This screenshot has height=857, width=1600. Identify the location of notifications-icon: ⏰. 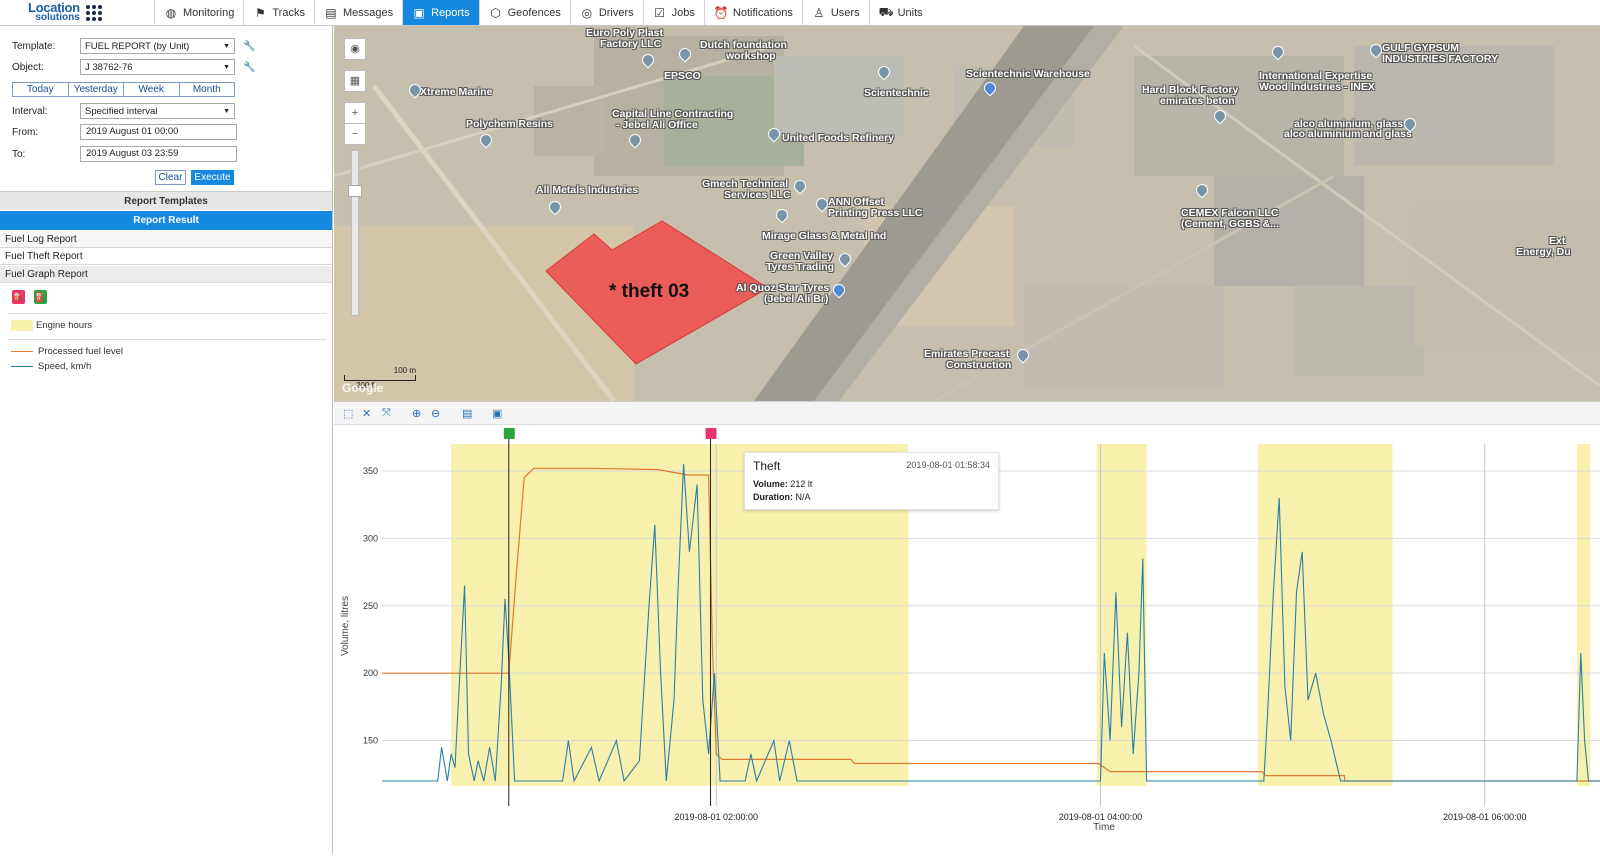
(721, 12).